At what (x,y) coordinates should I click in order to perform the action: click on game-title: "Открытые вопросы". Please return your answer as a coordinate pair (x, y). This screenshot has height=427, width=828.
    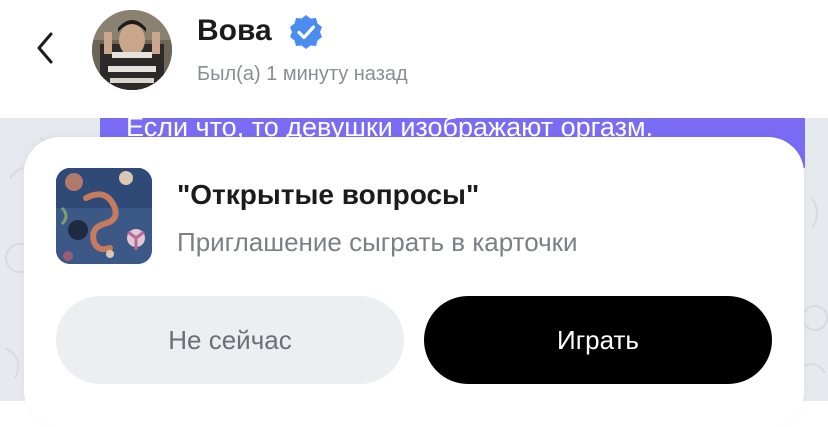
    Looking at the image, I should click on (328, 194).